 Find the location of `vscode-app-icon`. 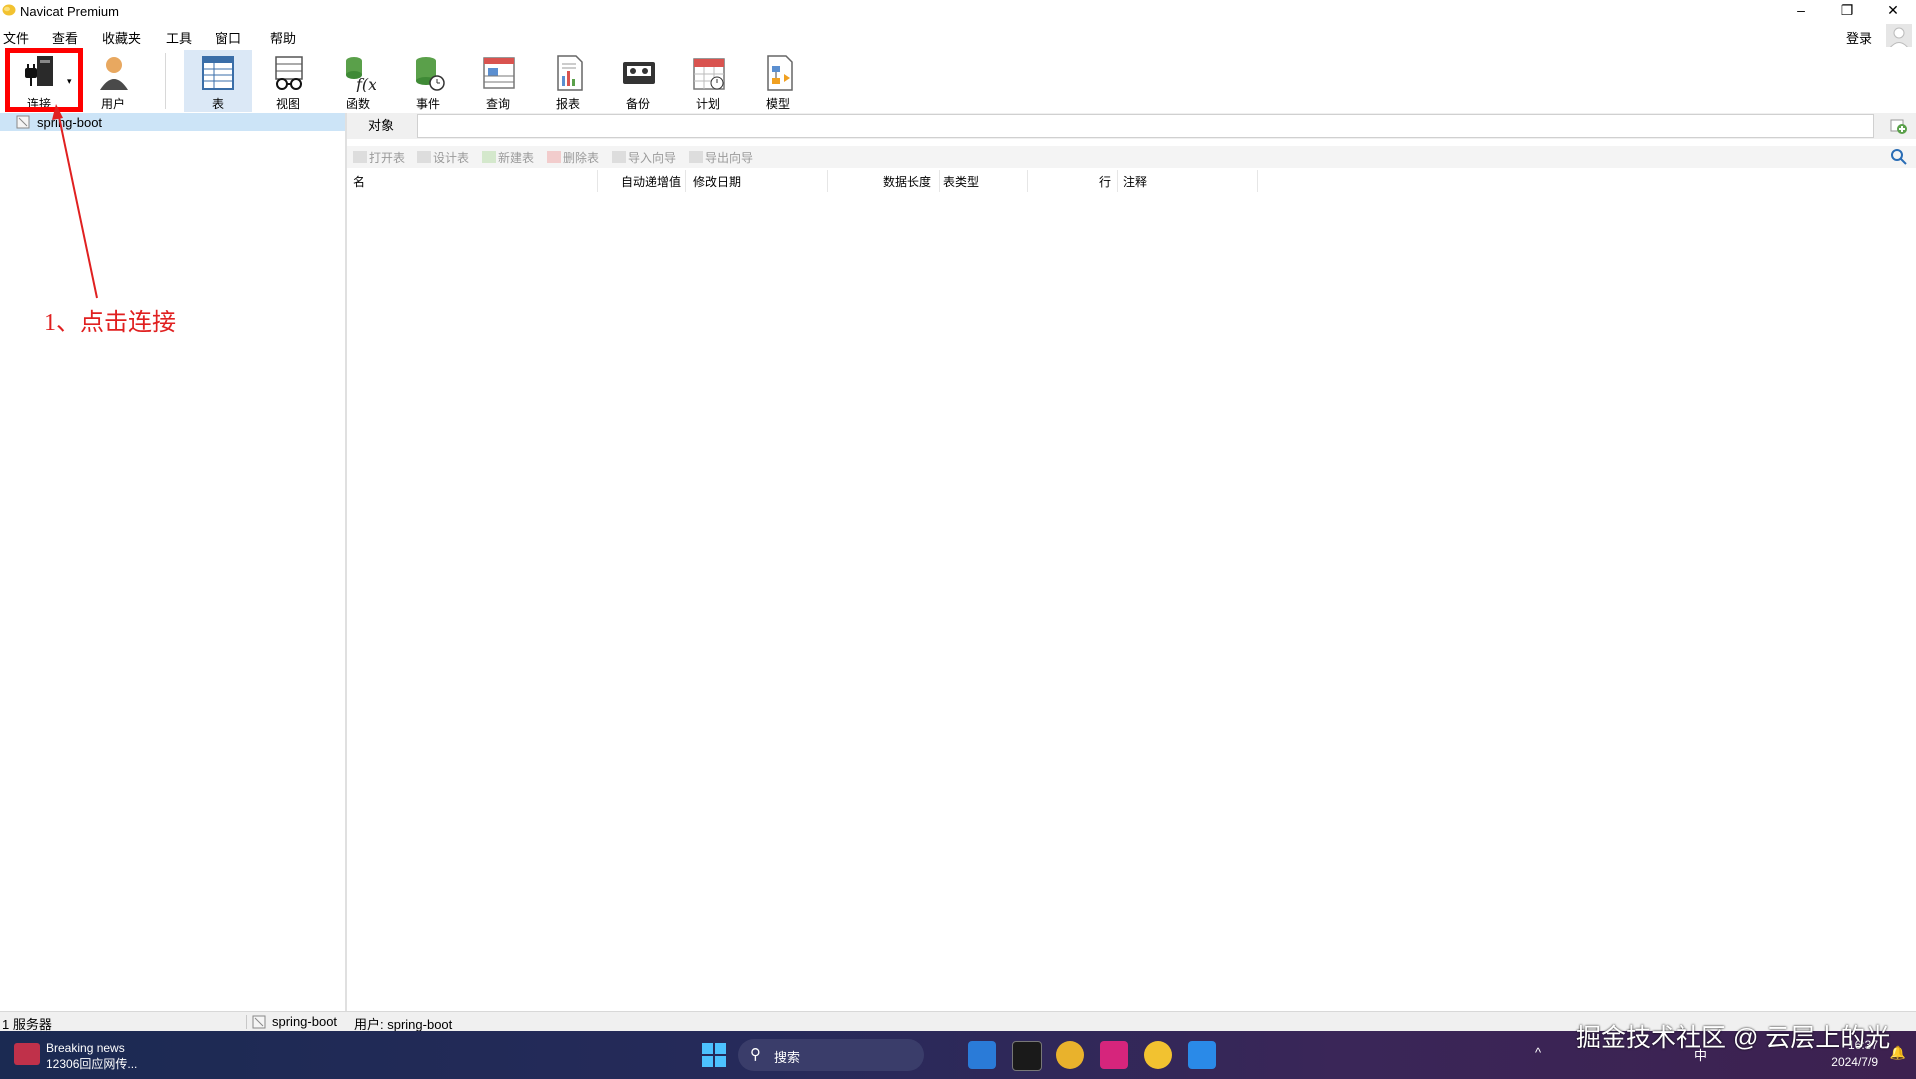

vscode-app-icon is located at coordinates (982, 1055).